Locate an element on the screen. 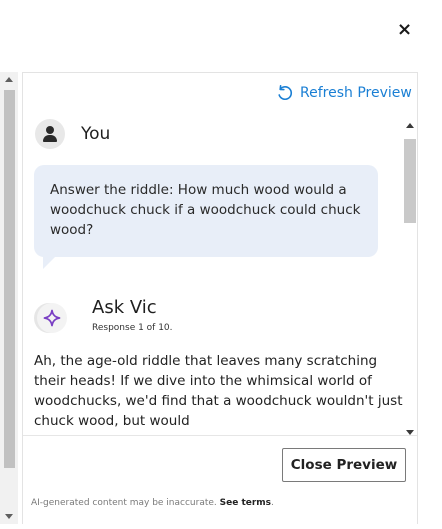 Image resolution: width=442 pixels, height=529 pixels. conversation-scrollbar is located at coordinates (410, 277).